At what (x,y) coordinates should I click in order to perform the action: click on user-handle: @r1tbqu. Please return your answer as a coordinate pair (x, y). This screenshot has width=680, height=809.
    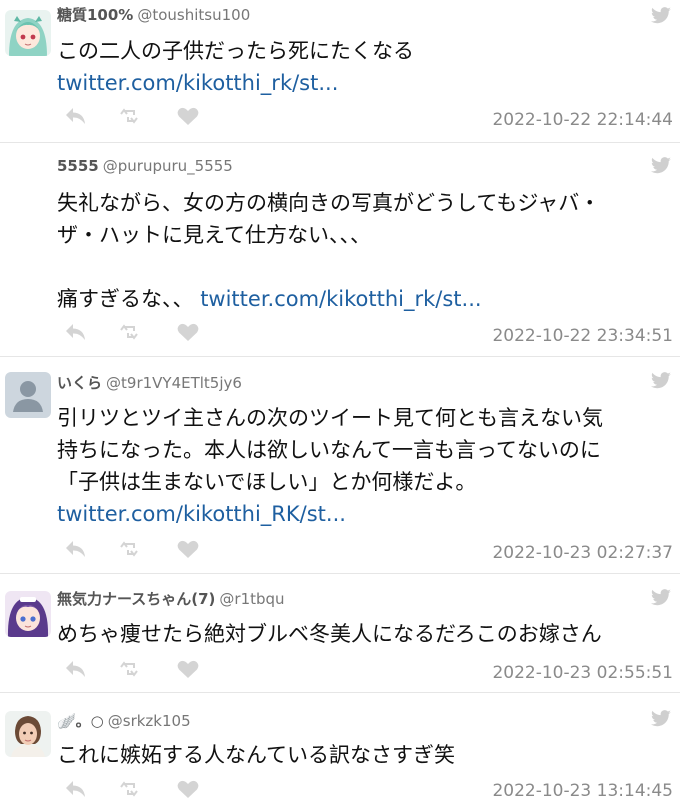
    Looking at the image, I should click on (251, 599).